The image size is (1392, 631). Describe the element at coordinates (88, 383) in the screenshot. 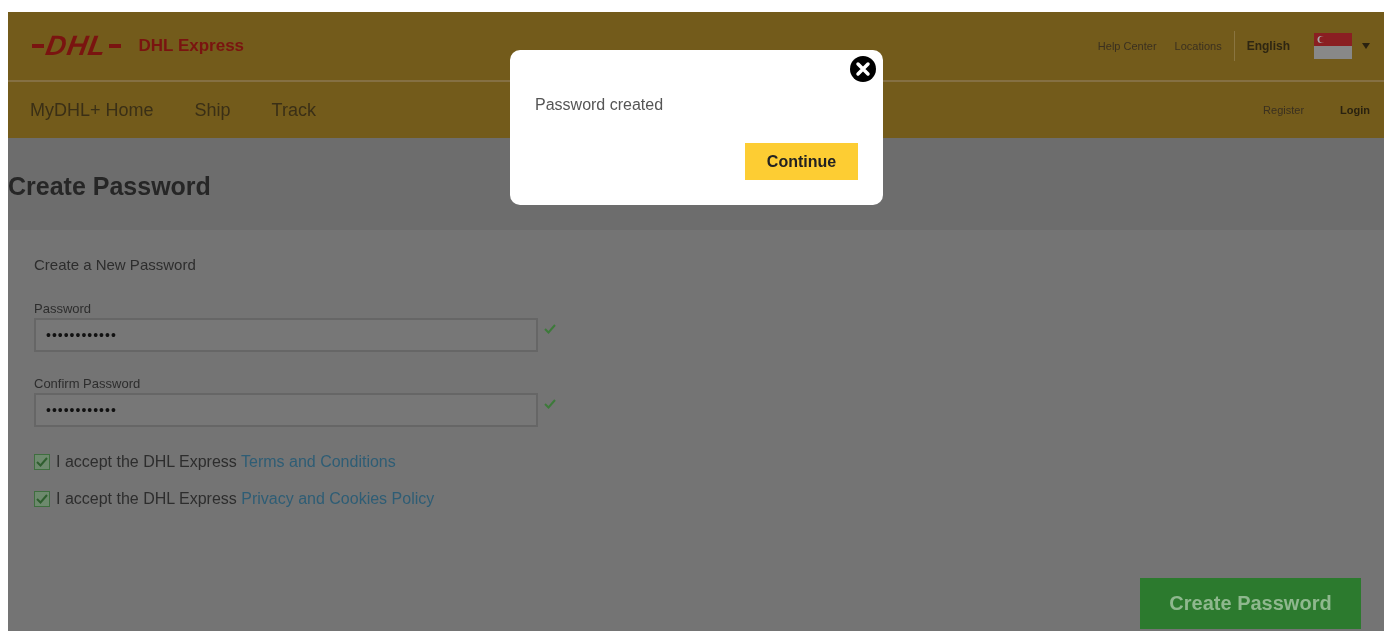

I see `field-label: Confirm Password` at that location.